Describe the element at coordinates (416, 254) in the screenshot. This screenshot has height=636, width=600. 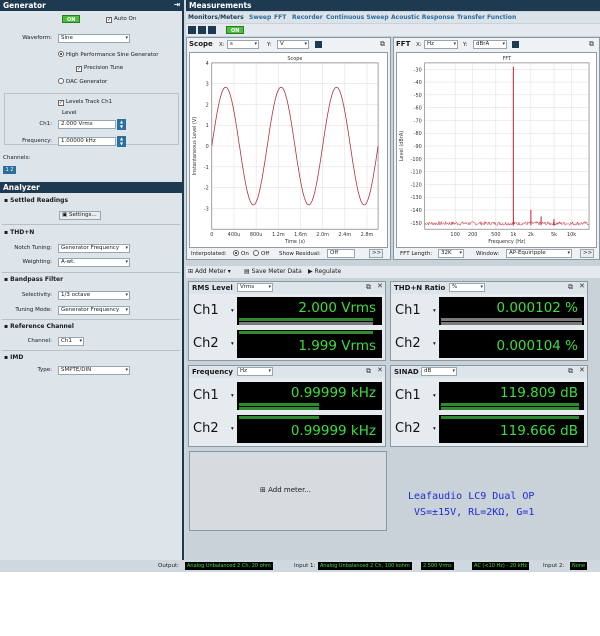
I see `fft-length-label: FFT Length:` at that location.